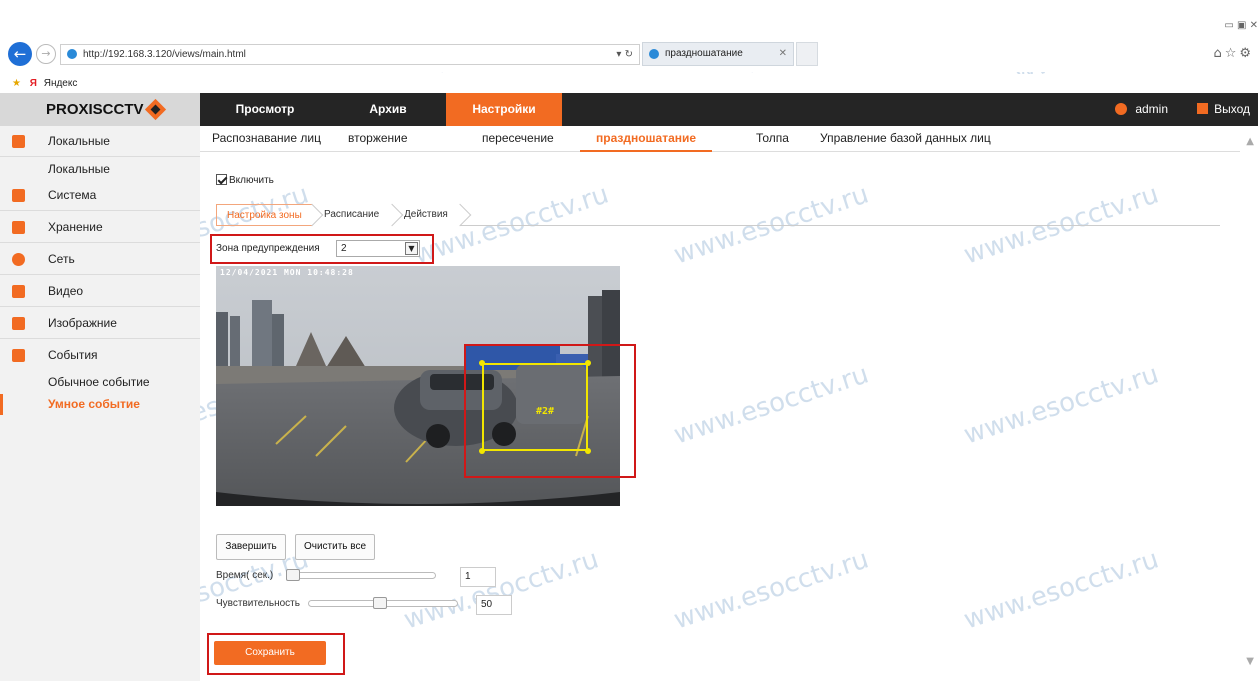  What do you see at coordinates (905, 140) in the screenshot?
I see `tab-face-database: Управление базой данных лиц` at bounding box center [905, 140].